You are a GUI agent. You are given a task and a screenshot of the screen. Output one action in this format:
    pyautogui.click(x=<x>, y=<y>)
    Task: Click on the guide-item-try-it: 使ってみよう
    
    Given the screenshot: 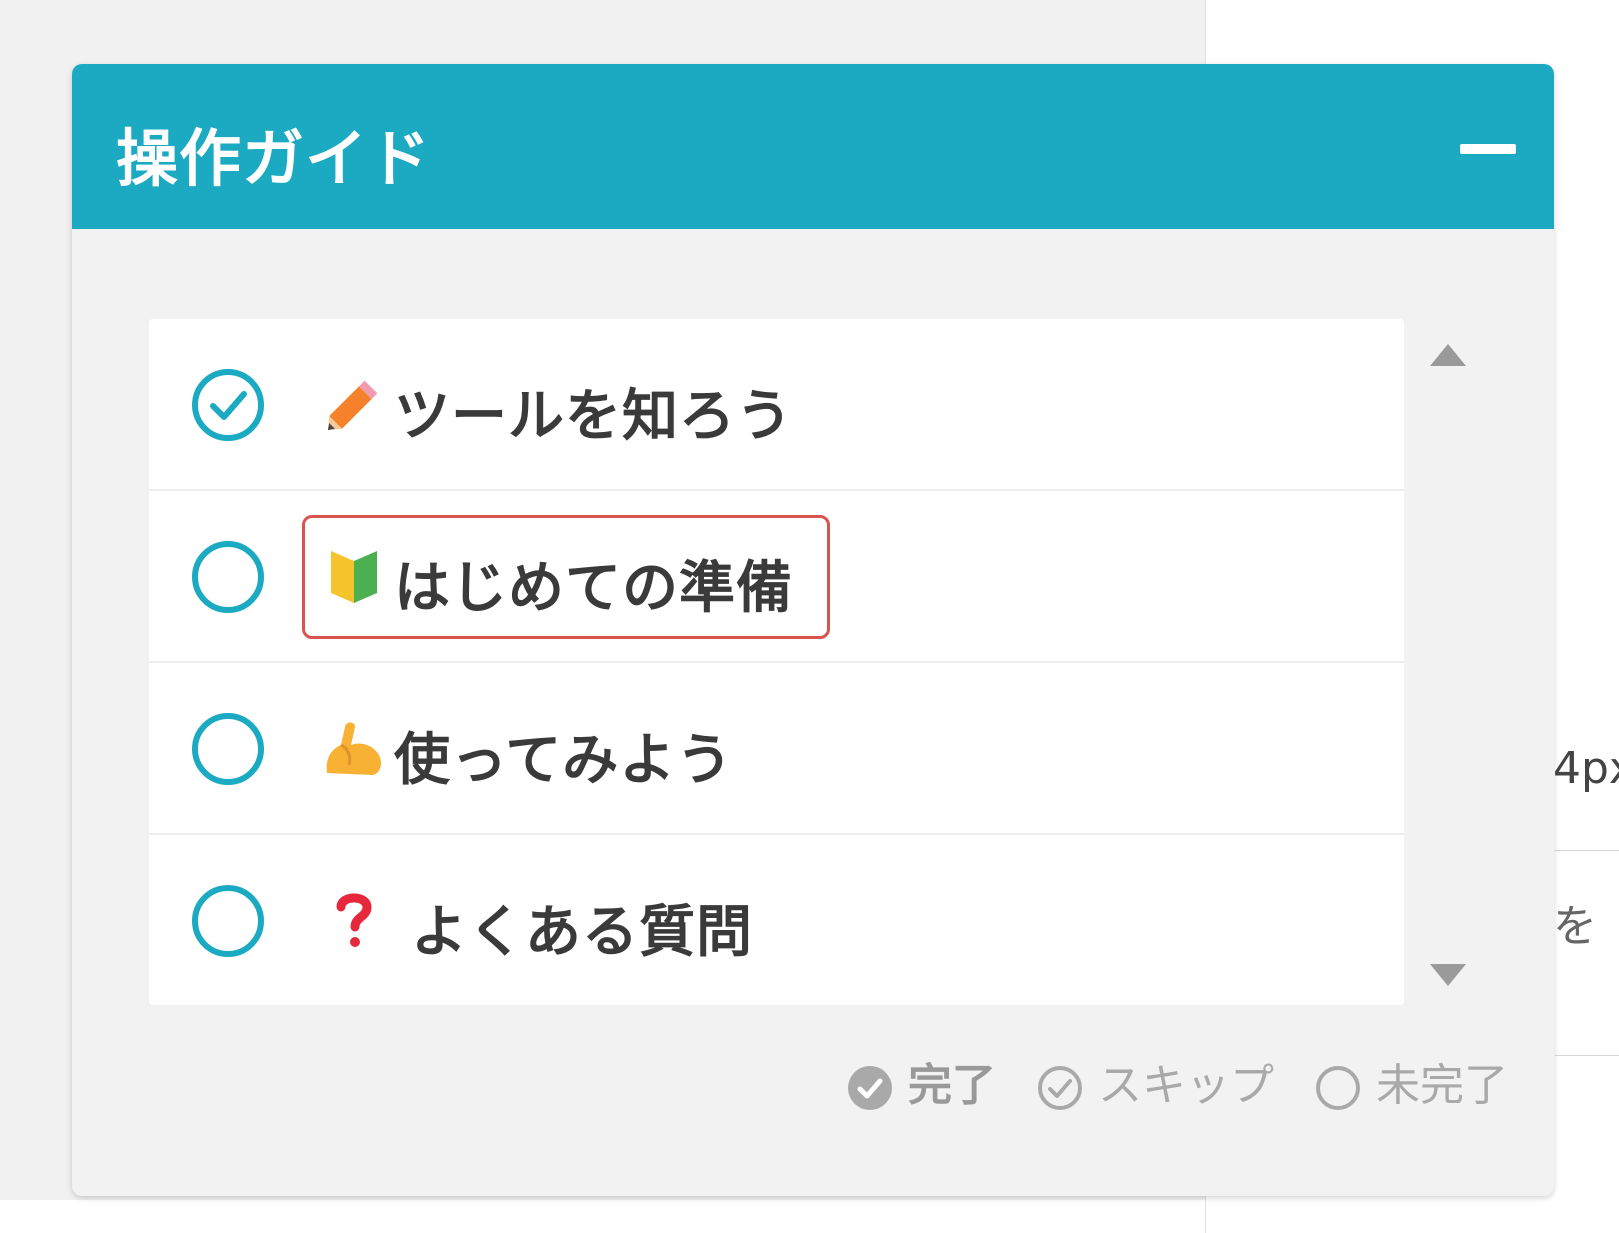 What is the action you would take?
    pyautogui.click(x=776, y=749)
    